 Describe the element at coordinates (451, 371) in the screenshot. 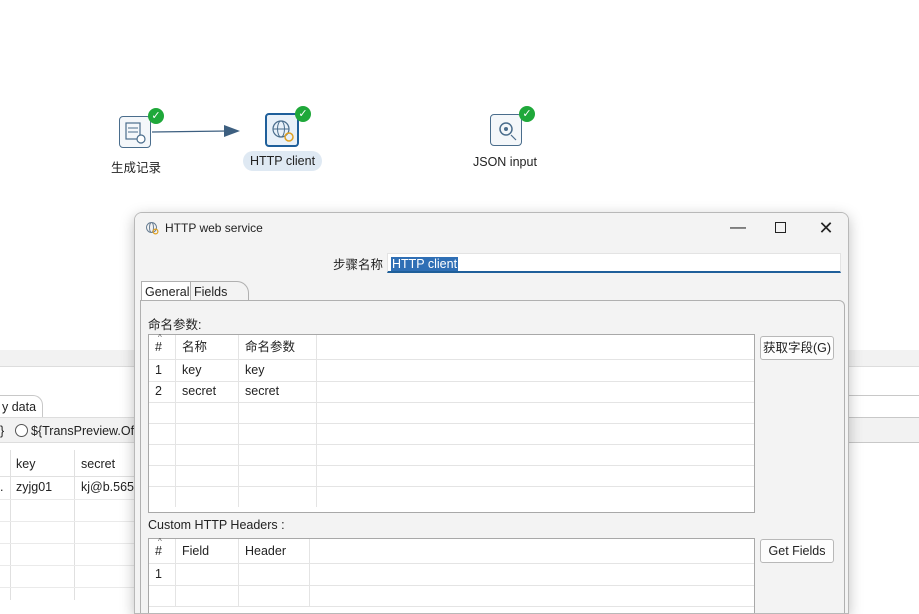

I see `table-row: 1 key key` at that location.